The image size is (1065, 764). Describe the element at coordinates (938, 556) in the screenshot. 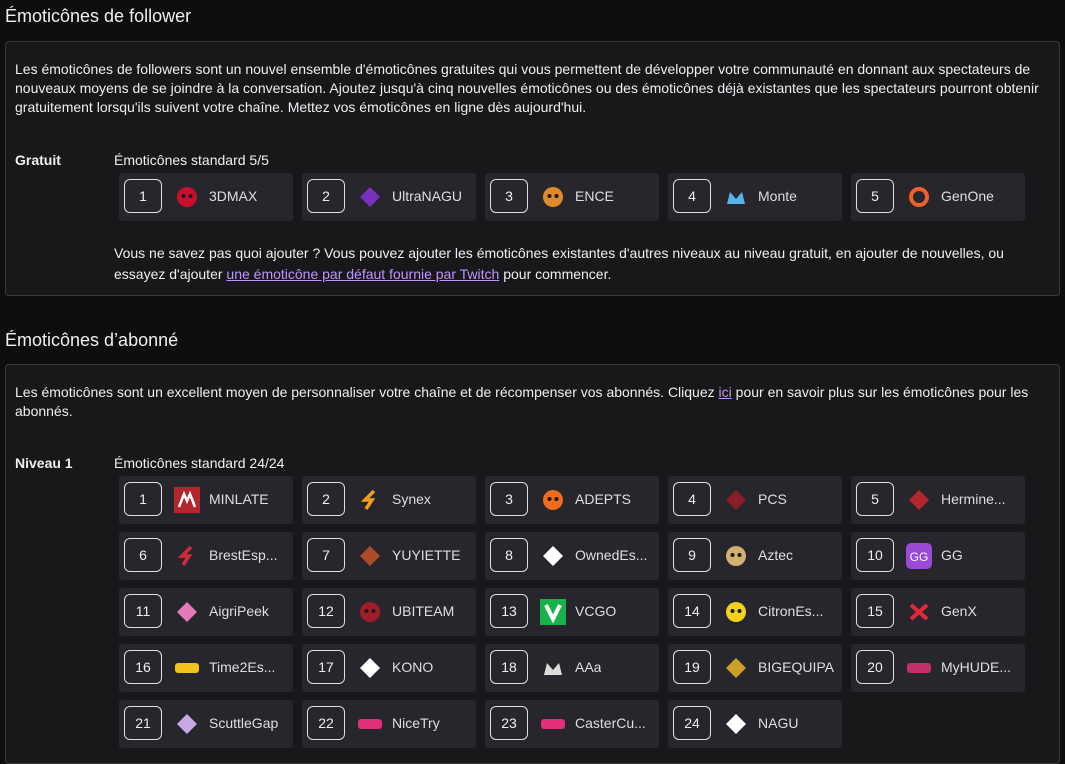

I see `emote-slot: 10 GG GG` at that location.